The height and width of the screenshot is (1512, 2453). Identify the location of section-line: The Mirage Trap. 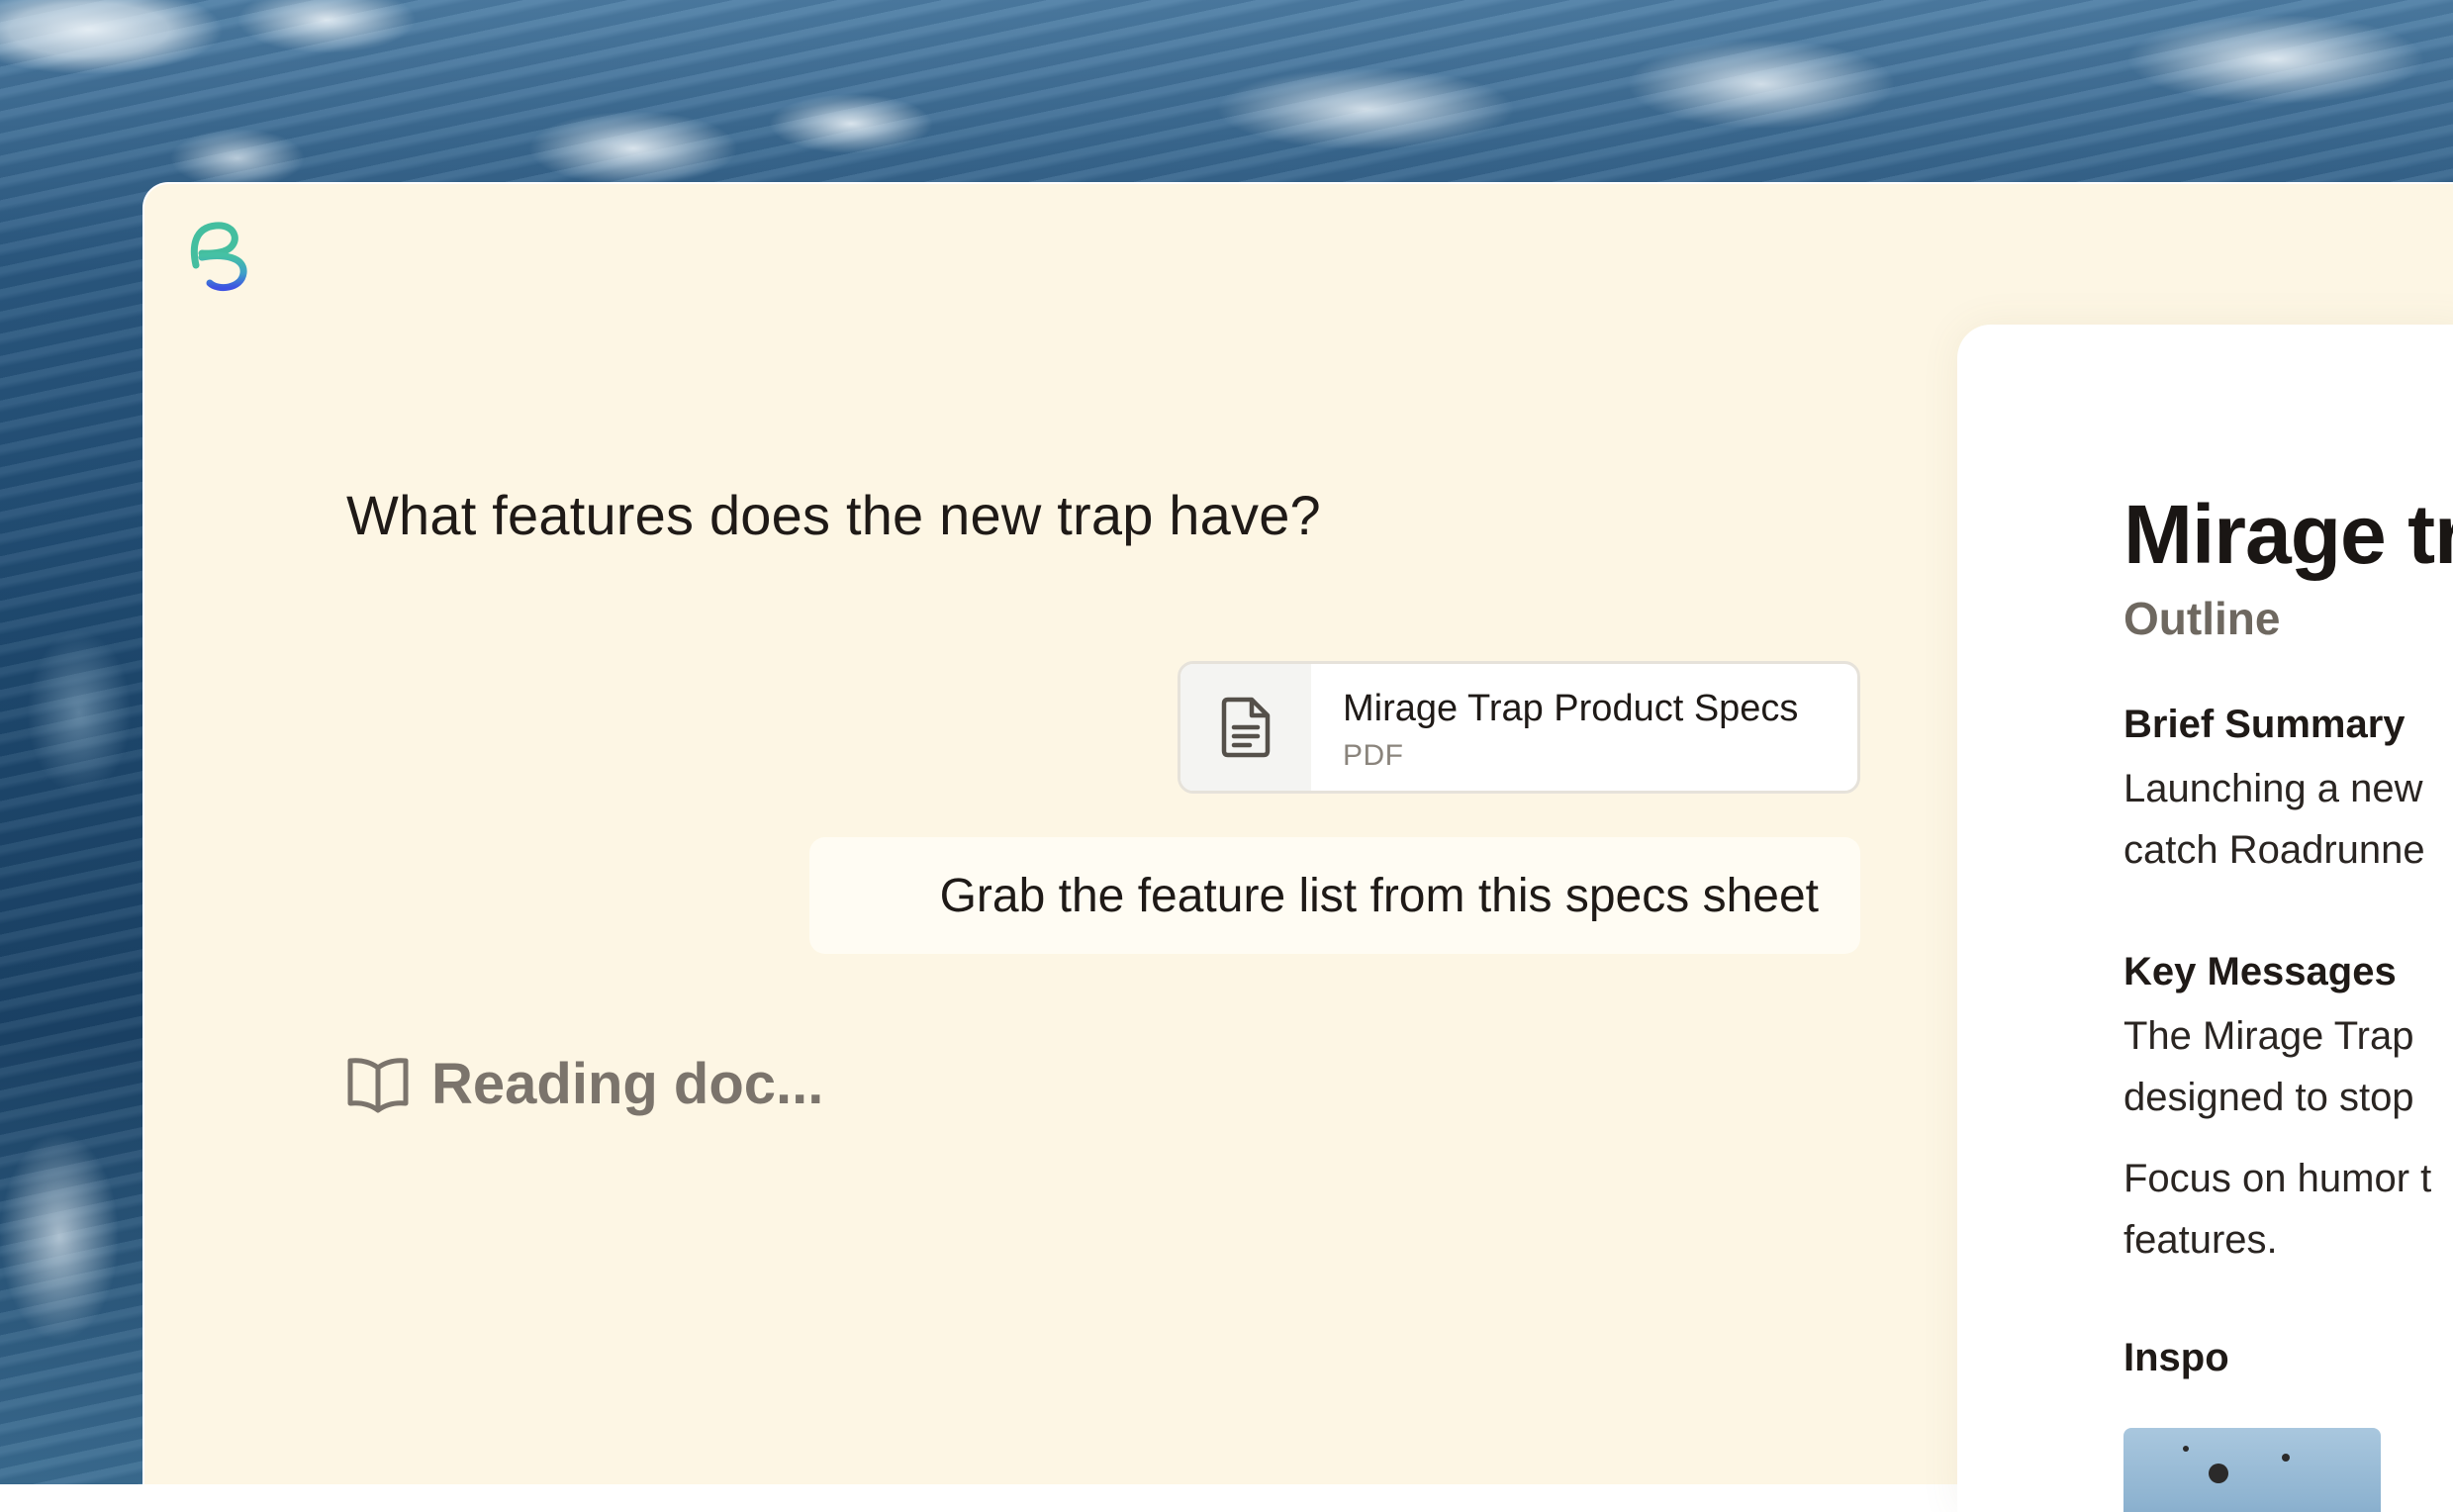
(2268, 1036).